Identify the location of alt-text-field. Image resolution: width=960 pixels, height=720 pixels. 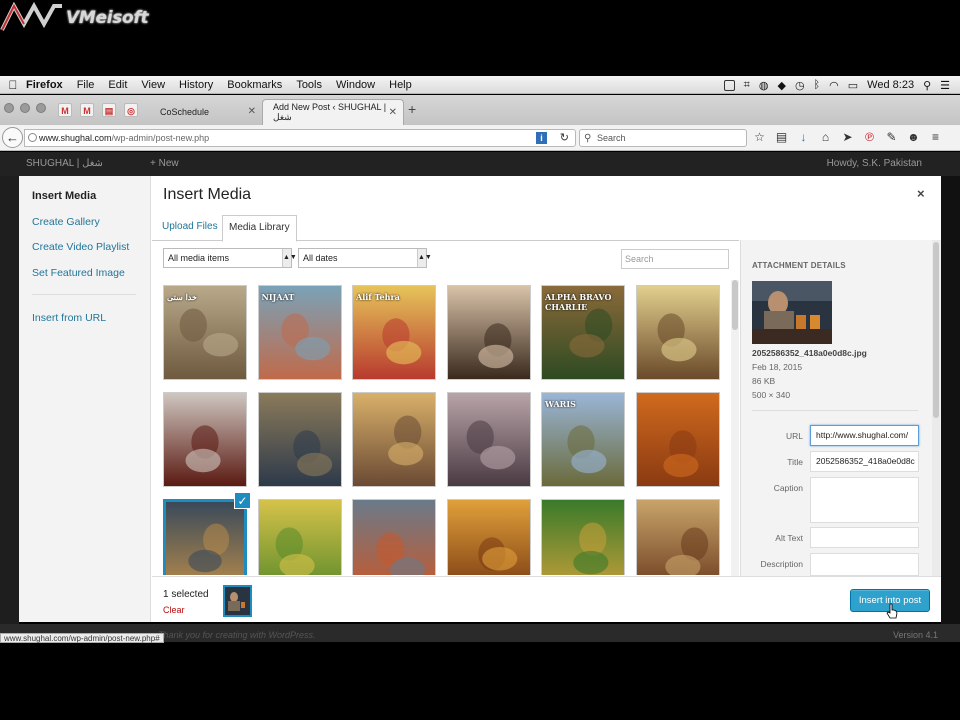
(864, 537).